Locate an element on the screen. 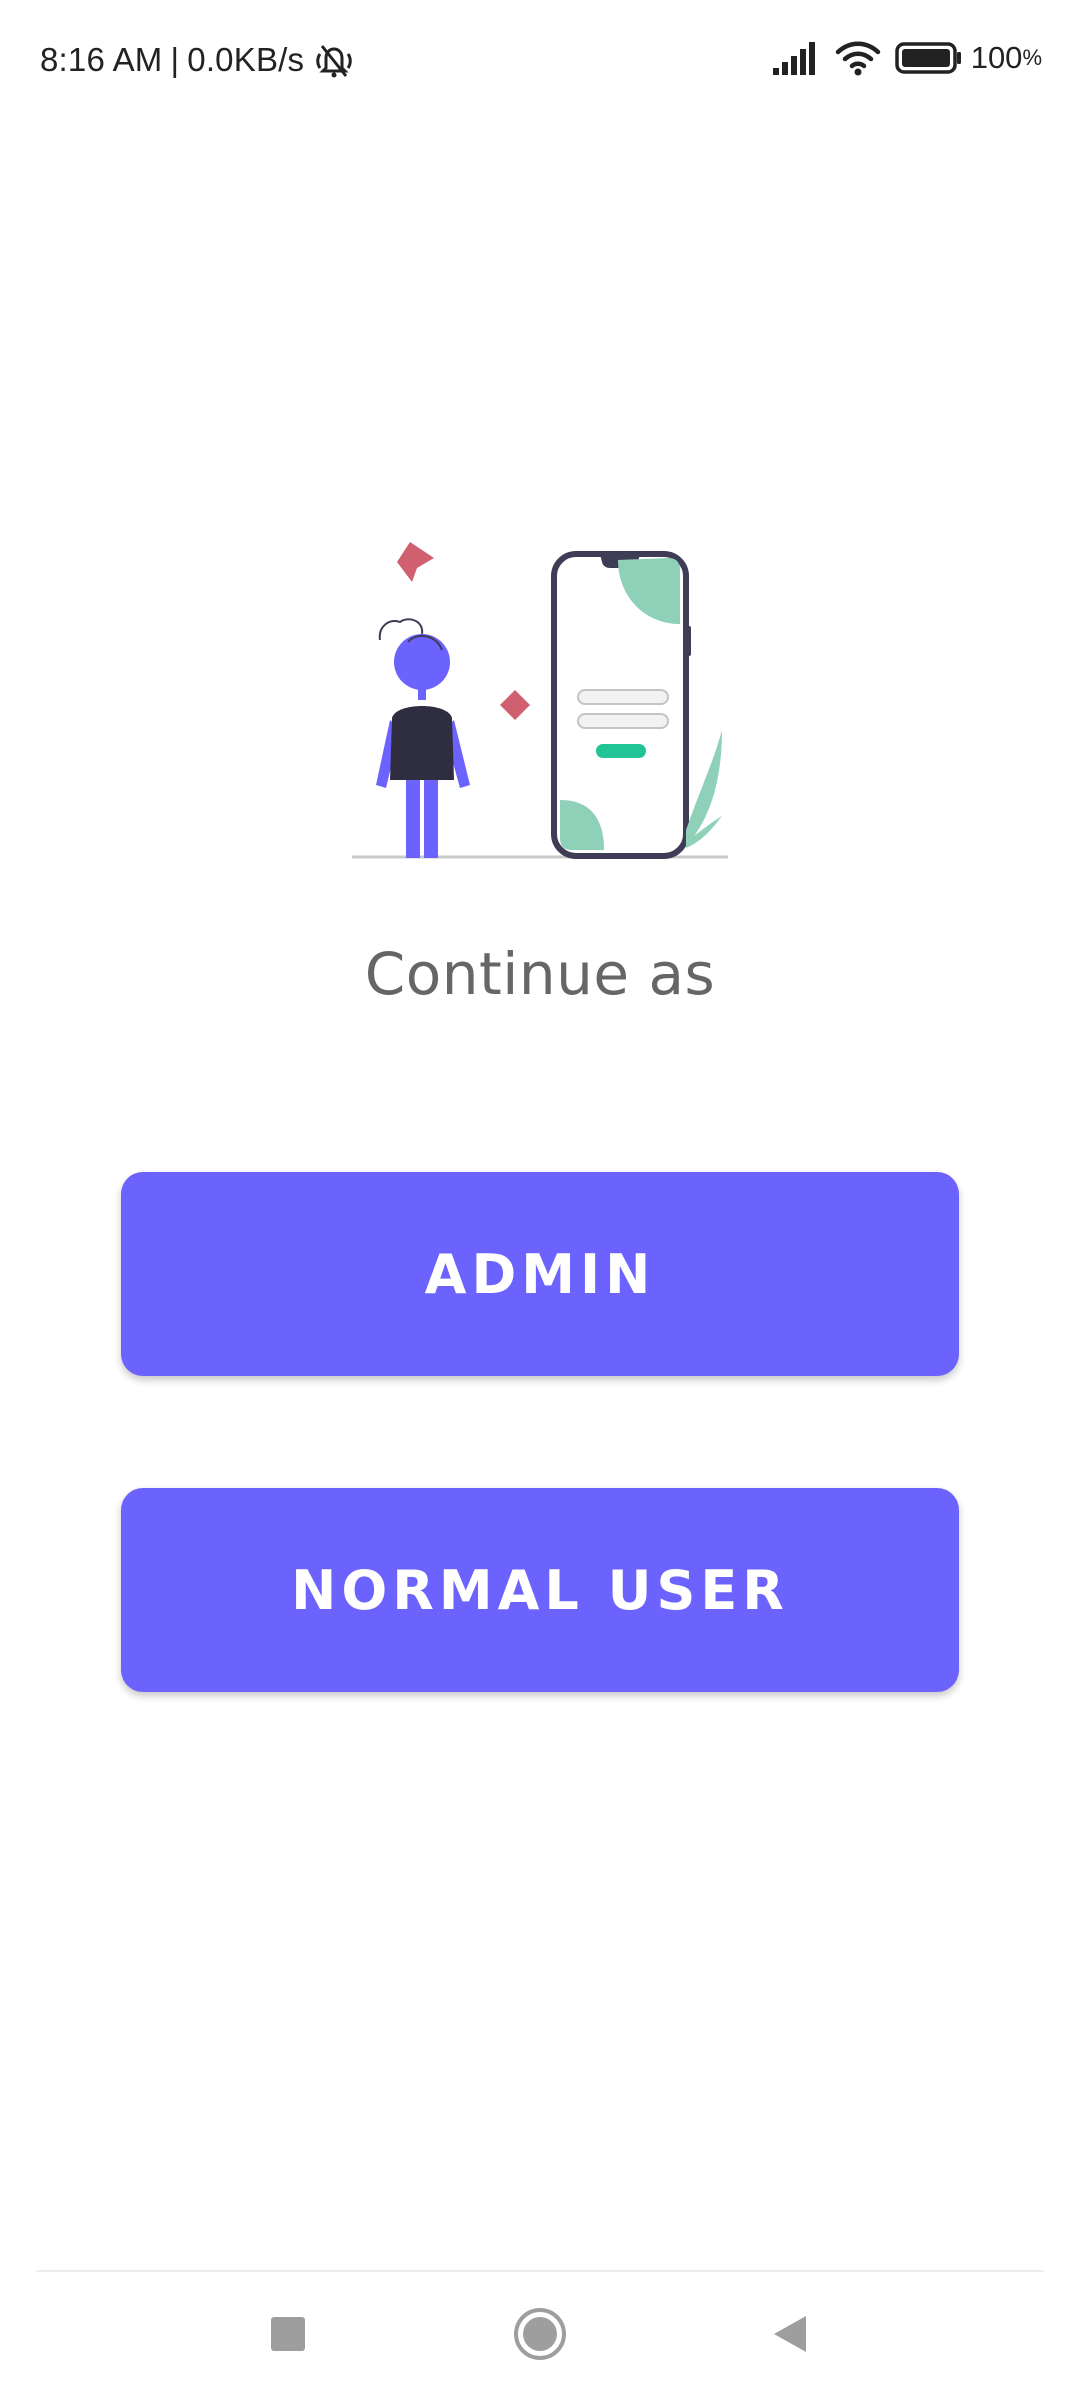  battery-percent-unit: % is located at coordinates (1032, 57).